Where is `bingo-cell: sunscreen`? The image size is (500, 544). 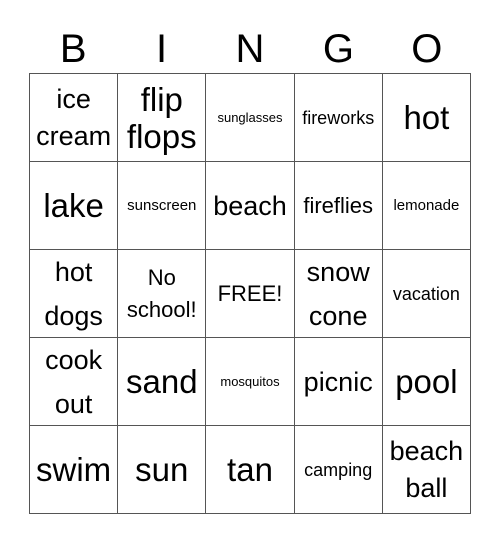
bingo-cell: sunscreen is located at coordinates (162, 206).